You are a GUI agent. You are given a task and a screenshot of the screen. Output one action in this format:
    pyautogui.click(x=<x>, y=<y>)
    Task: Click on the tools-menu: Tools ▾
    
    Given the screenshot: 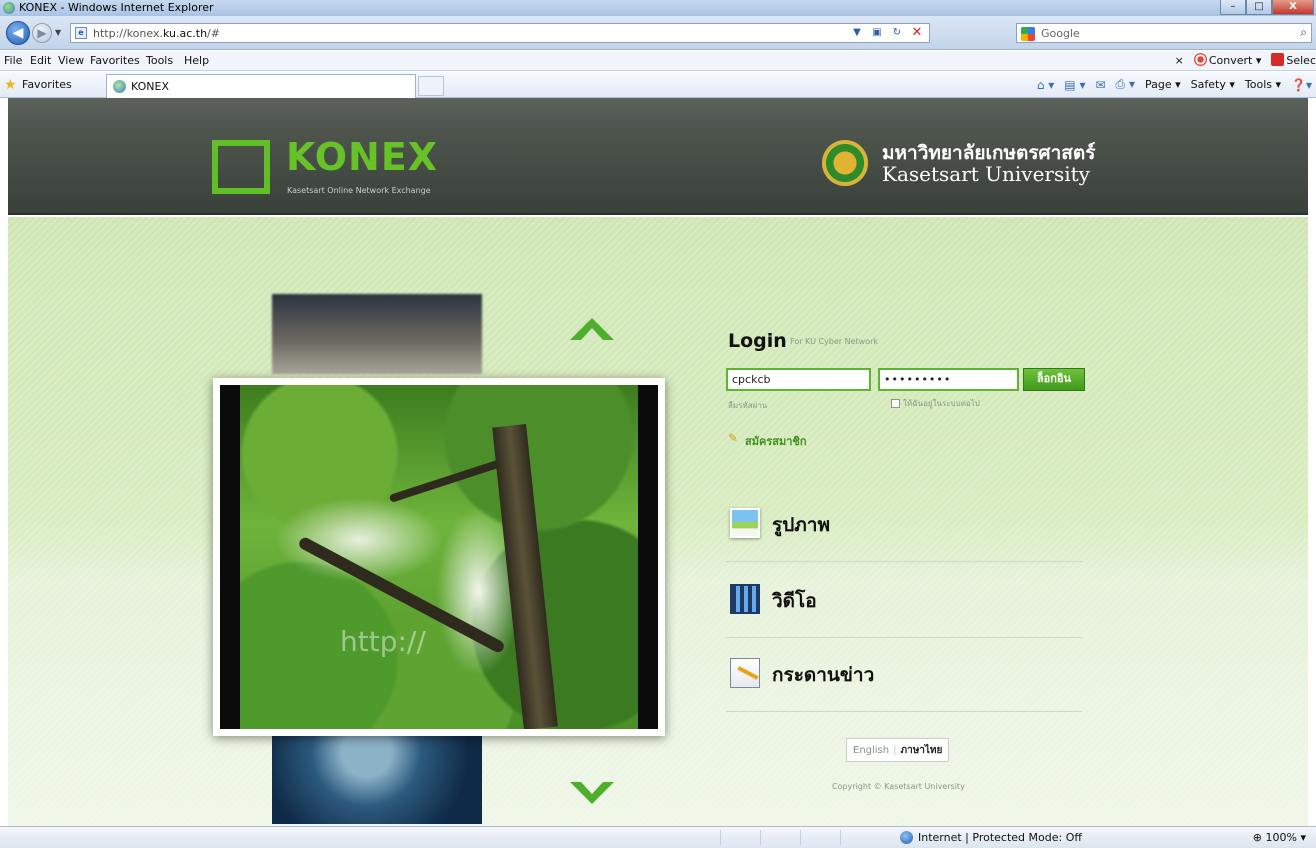 What is the action you would take?
    pyautogui.click(x=1263, y=84)
    